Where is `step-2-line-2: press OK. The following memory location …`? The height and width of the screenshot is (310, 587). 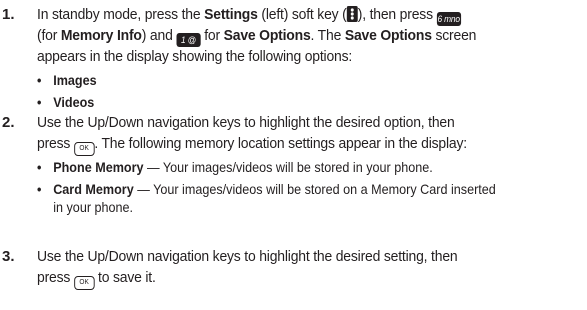 step-2-line-2: press OK. The following memory location … is located at coordinates (290, 145).